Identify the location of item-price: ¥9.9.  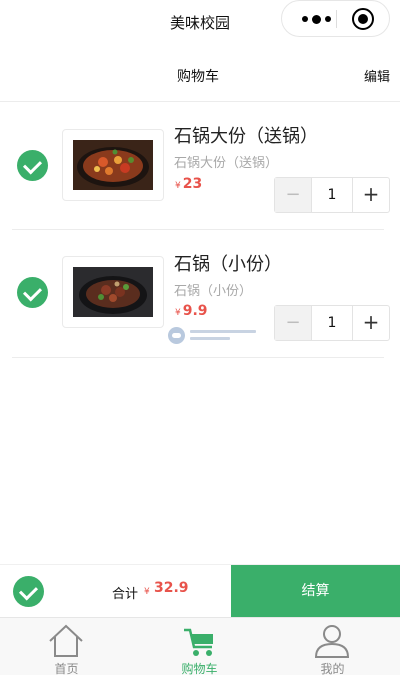
(191, 311).